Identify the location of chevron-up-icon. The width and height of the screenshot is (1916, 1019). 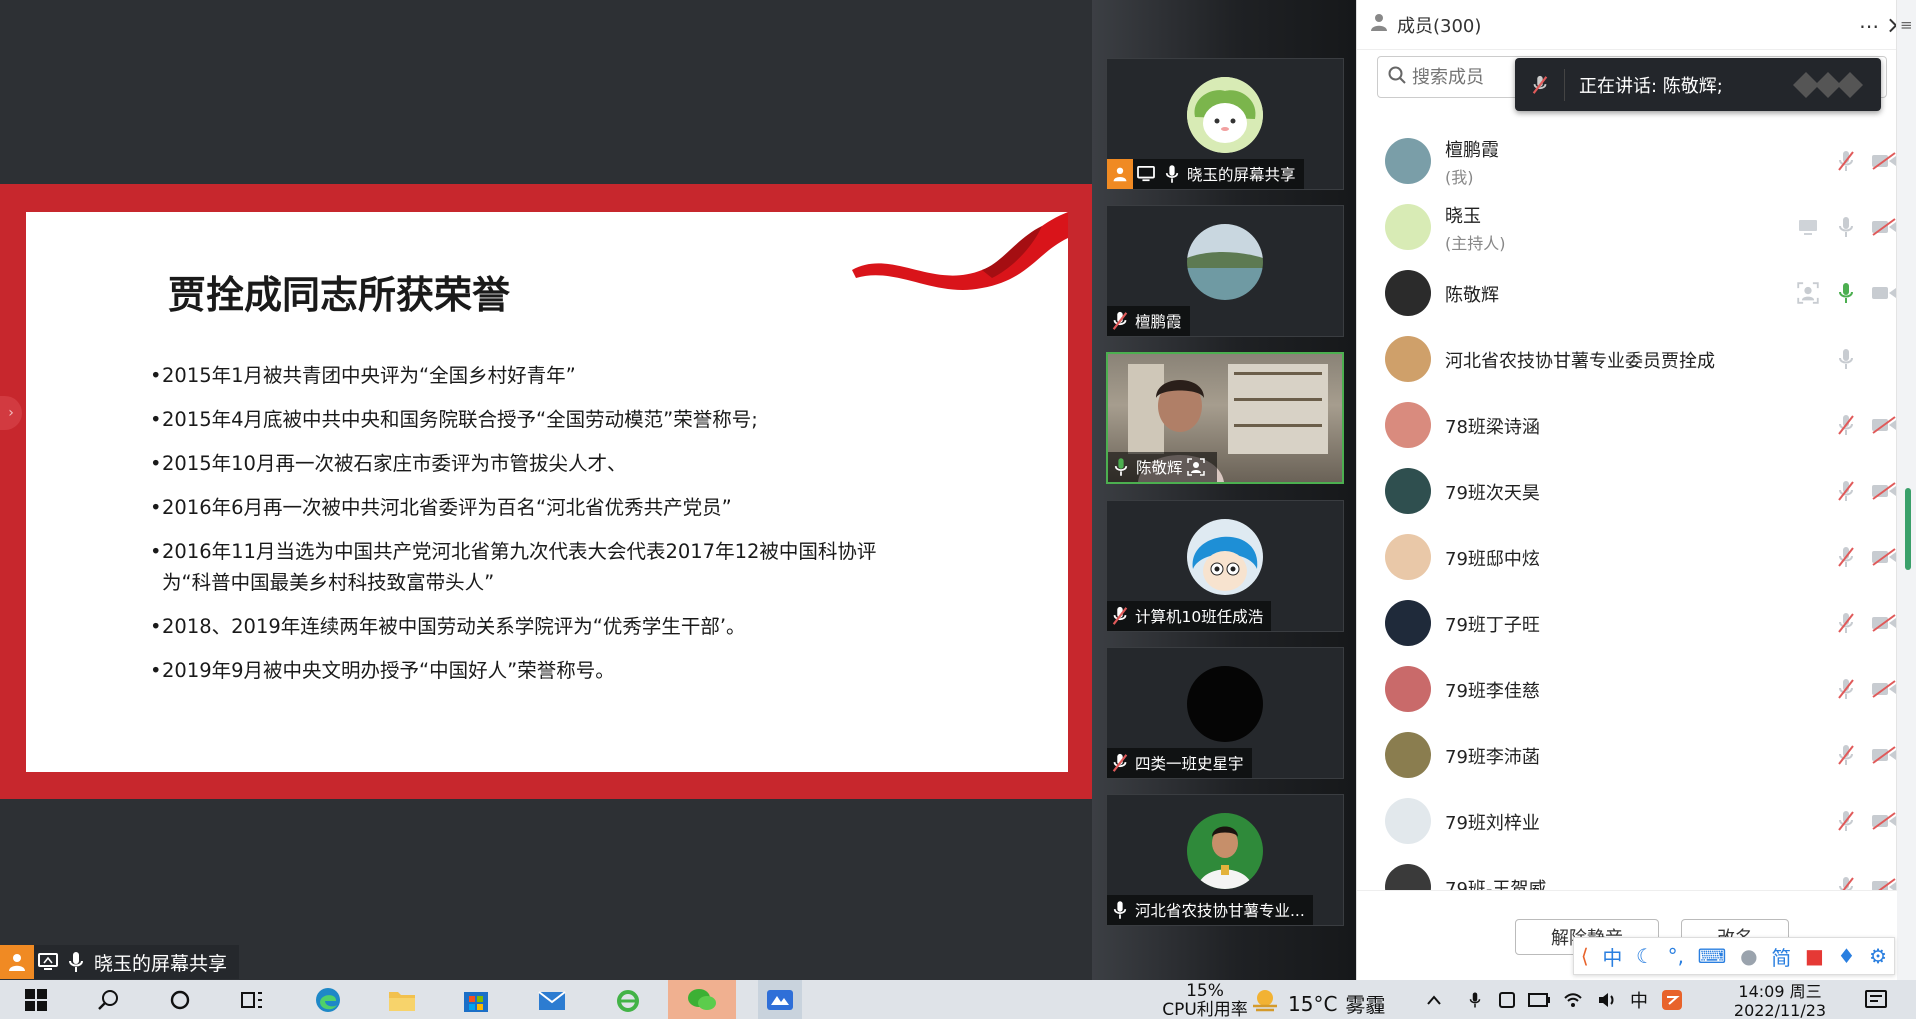
(1434, 999).